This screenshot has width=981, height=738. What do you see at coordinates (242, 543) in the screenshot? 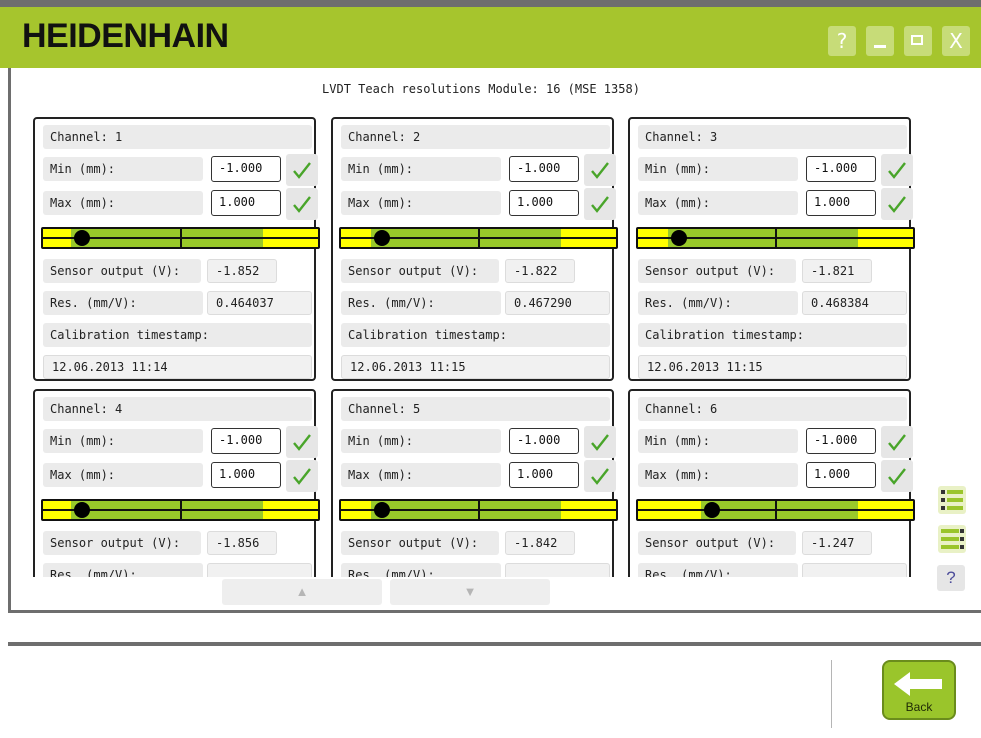
I see `sensor-output-value: -1.856` at bounding box center [242, 543].